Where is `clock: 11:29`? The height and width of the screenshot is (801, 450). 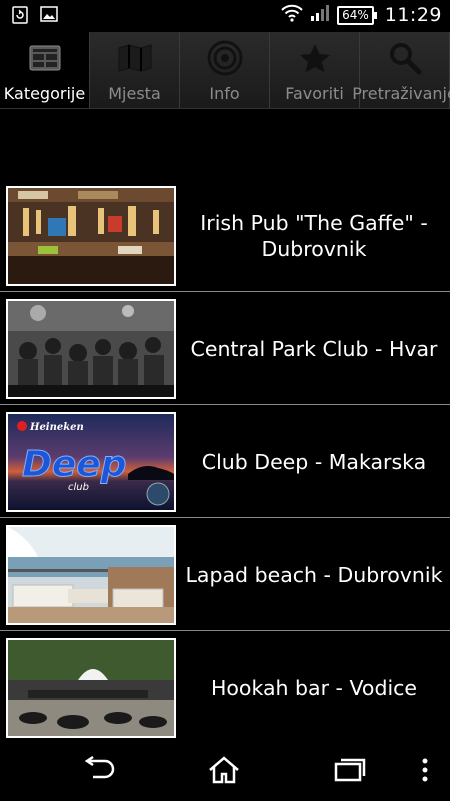 clock: 11:29 is located at coordinates (413, 15).